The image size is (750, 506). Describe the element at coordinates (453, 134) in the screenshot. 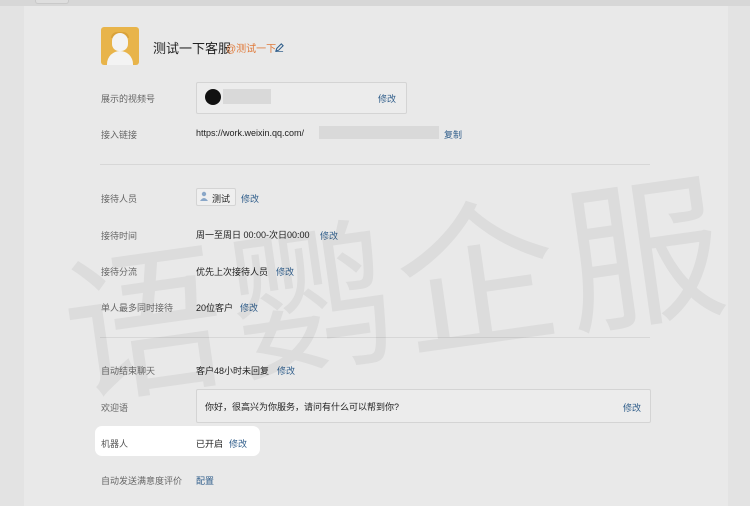

I see `link-copy: 复制` at that location.